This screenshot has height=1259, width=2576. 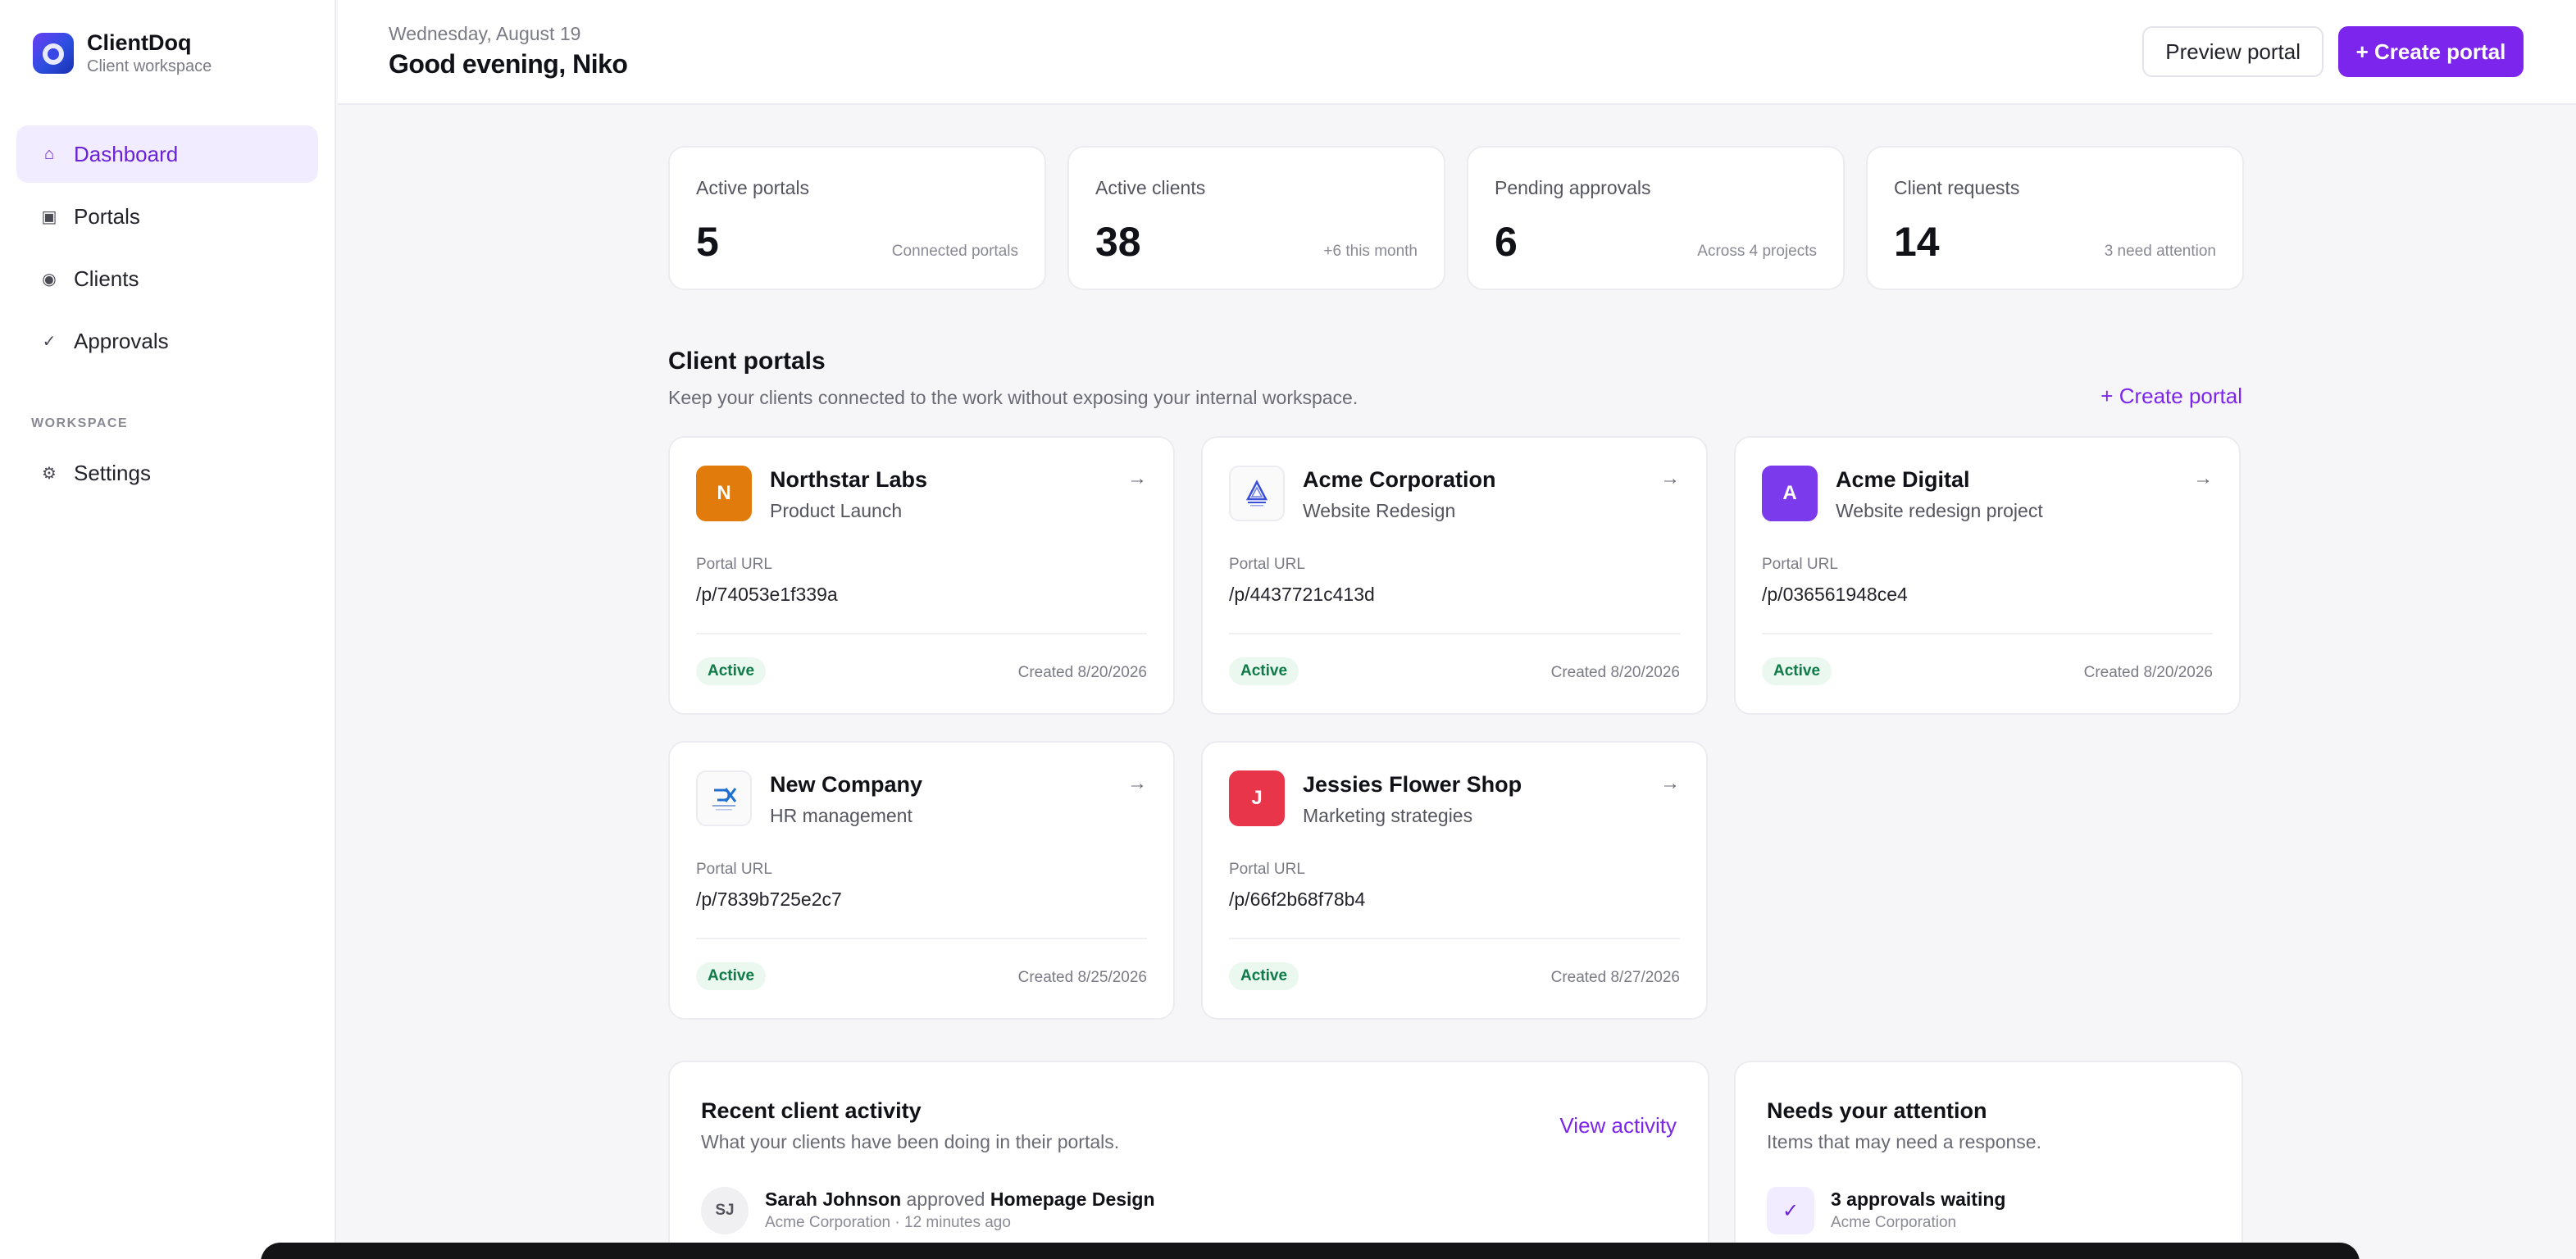 What do you see at coordinates (1370, 252) in the screenshot?
I see `stat-note: +6 this month` at bounding box center [1370, 252].